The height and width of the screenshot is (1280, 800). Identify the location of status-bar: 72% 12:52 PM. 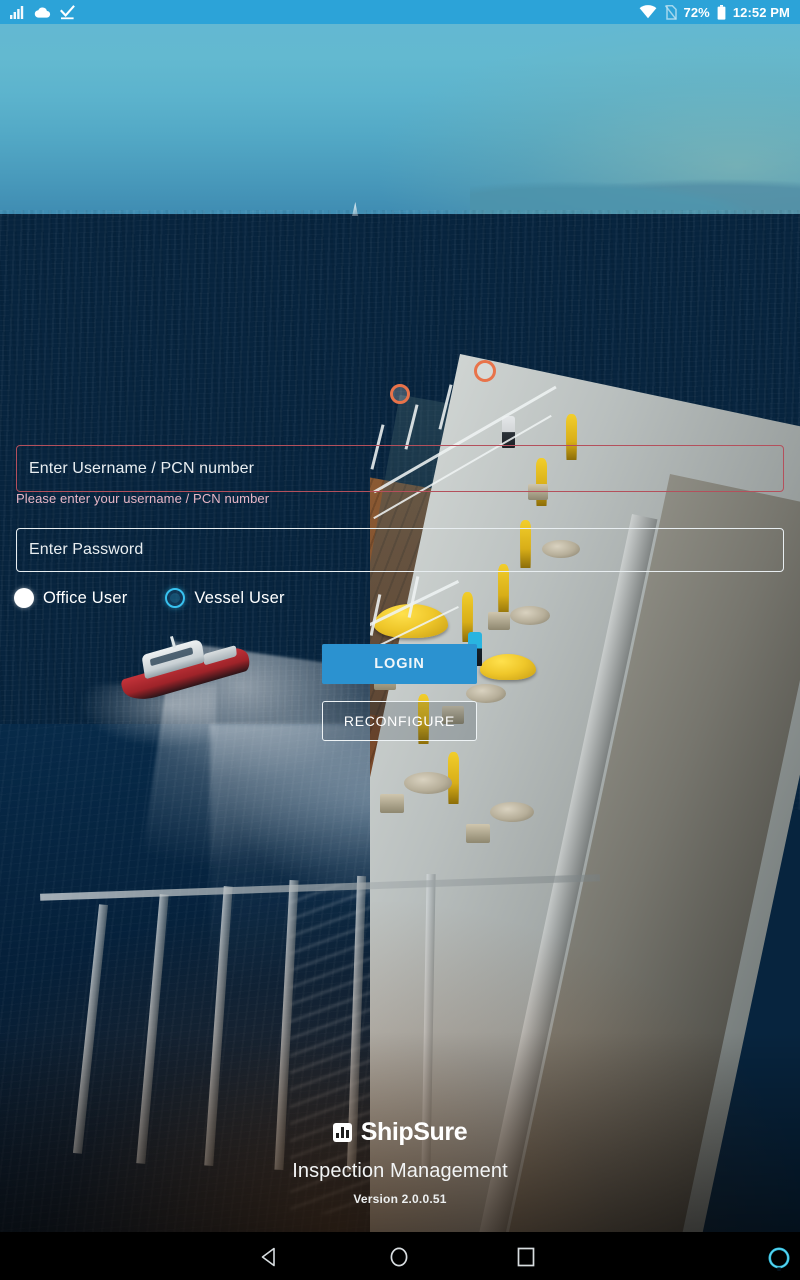
(400, 12).